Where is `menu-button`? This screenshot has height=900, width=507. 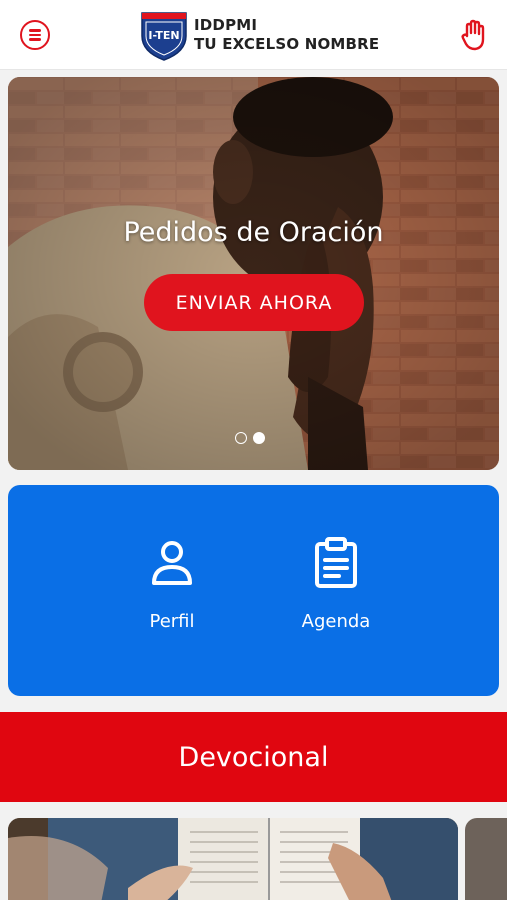 menu-button is located at coordinates (35, 35).